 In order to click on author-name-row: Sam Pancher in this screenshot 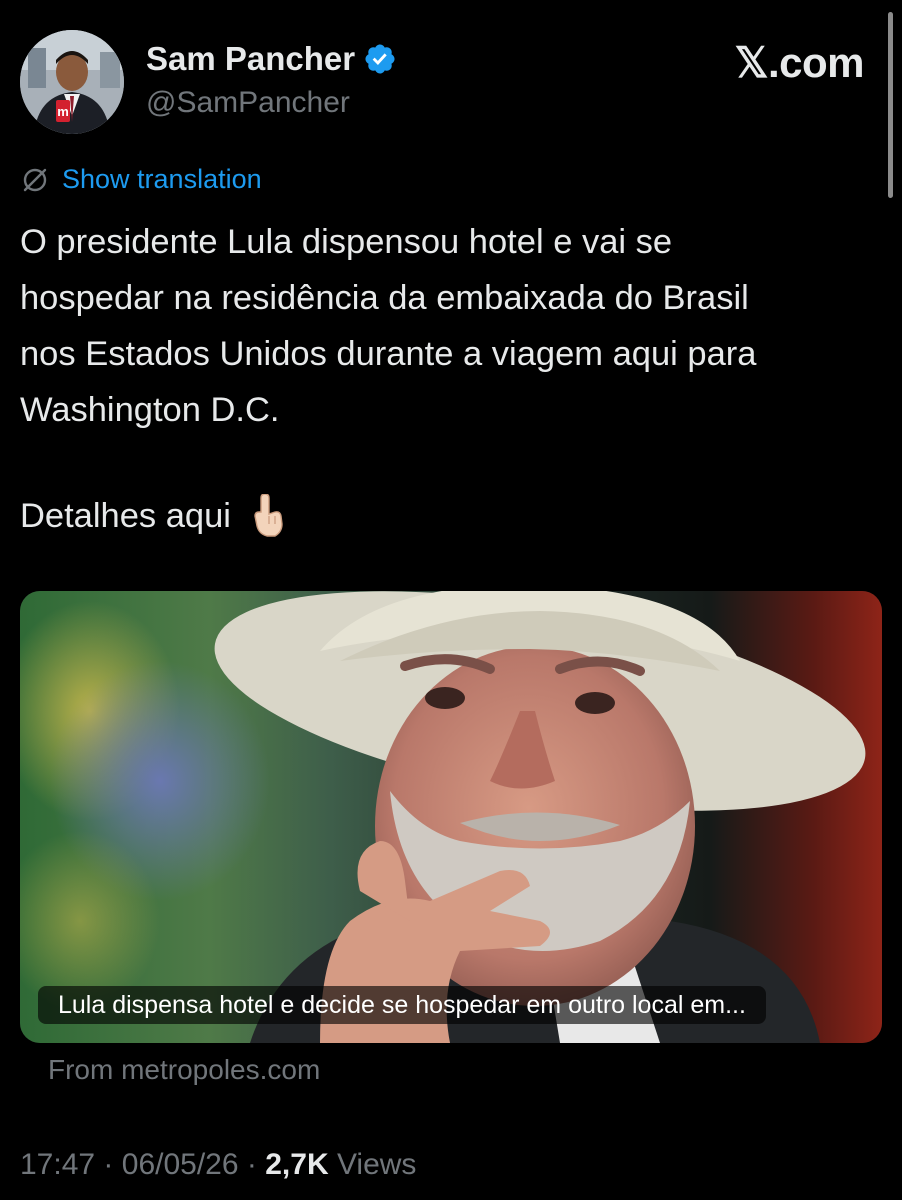, I will do `click(271, 59)`.